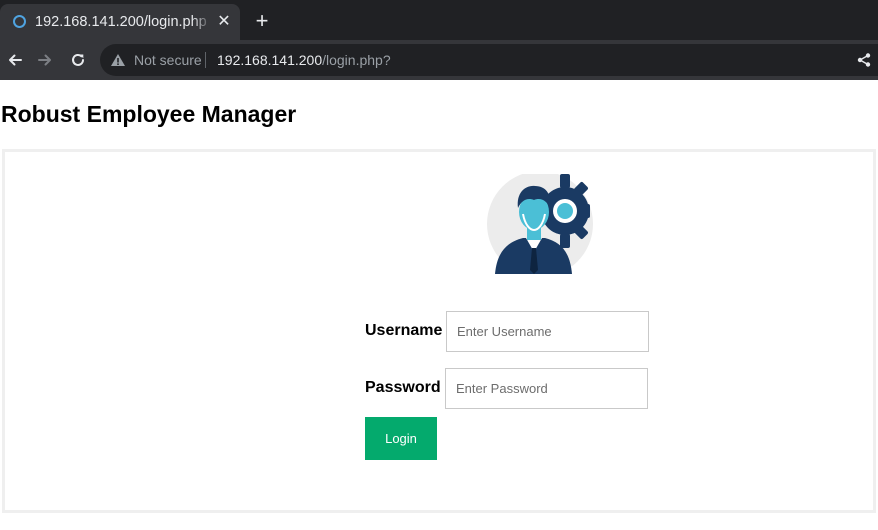 The image size is (878, 530). Describe the element at coordinates (864, 60) in the screenshot. I see `share-icon` at that location.